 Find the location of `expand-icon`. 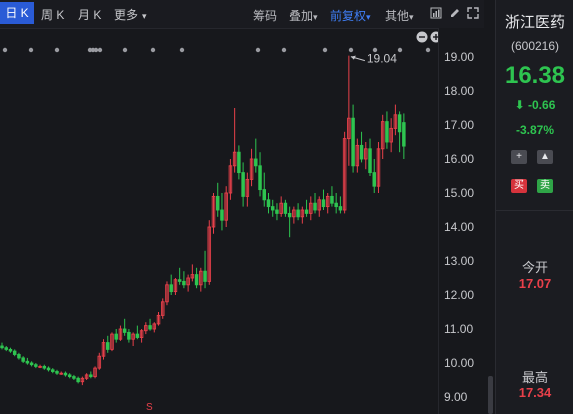

expand-icon is located at coordinates (473, 14).